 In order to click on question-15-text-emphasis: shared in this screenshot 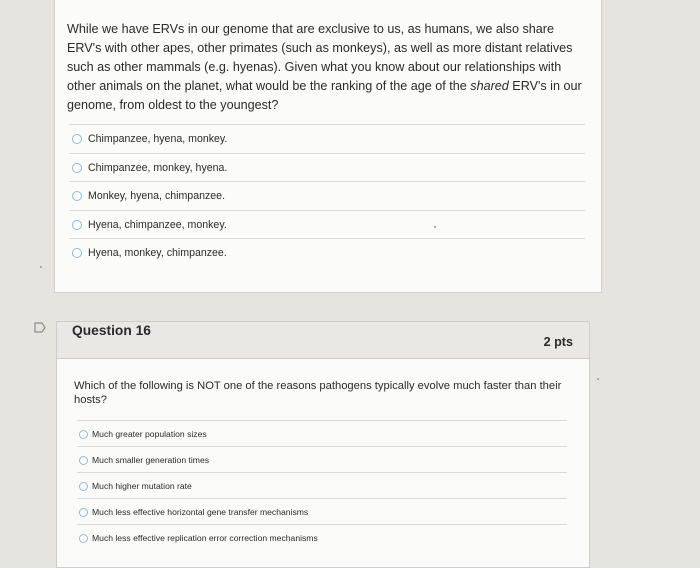, I will do `click(489, 86)`.